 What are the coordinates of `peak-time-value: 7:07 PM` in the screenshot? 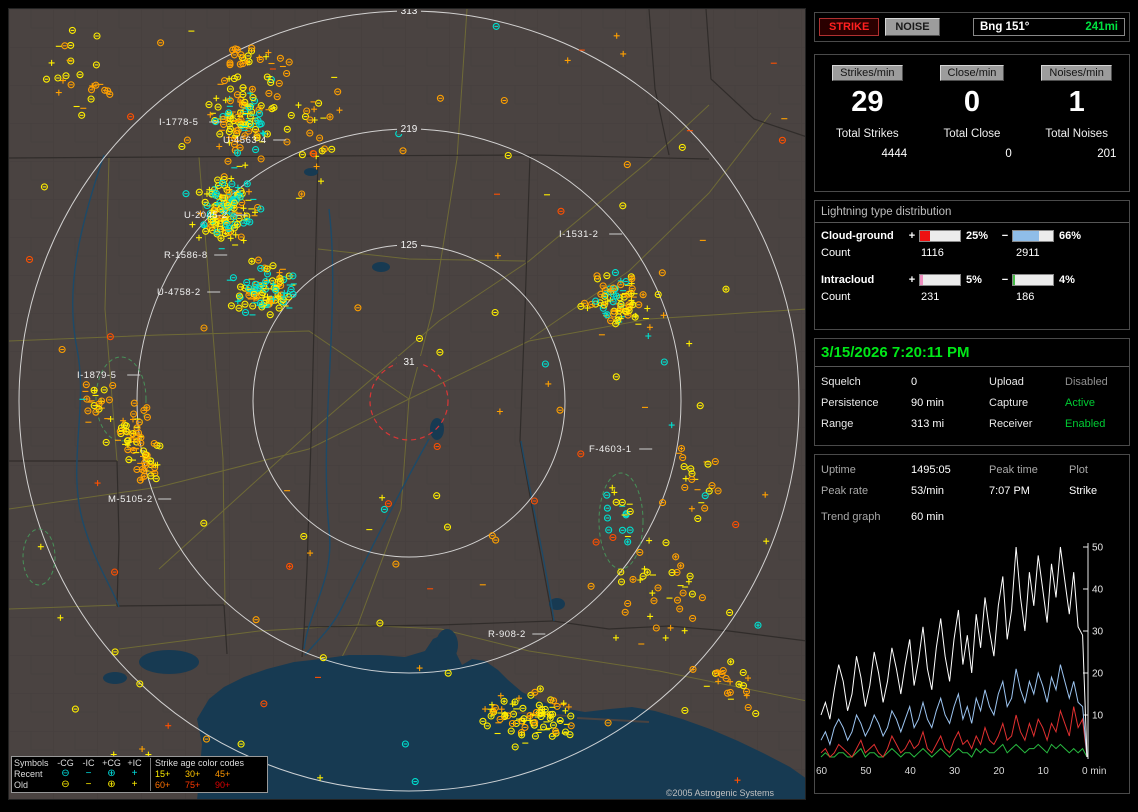 It's located at (1009, 491).